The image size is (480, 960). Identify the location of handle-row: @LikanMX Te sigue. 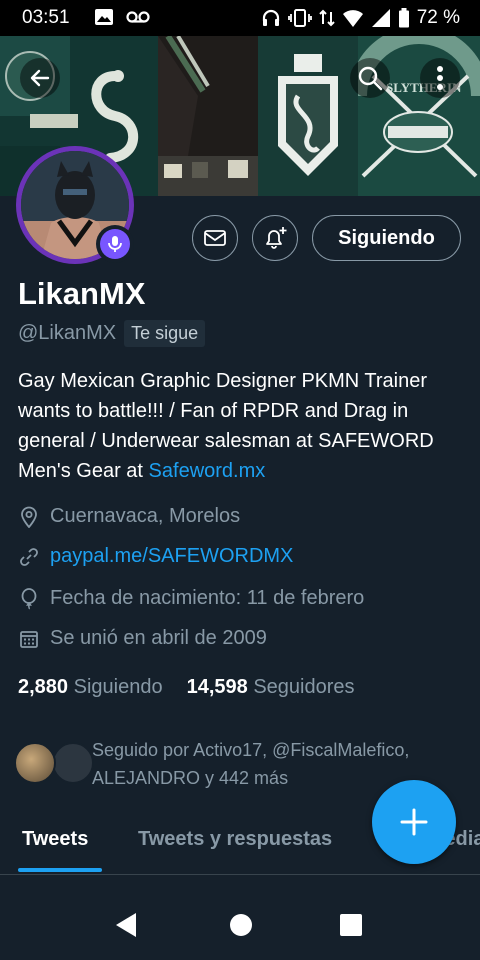
(112, 333).